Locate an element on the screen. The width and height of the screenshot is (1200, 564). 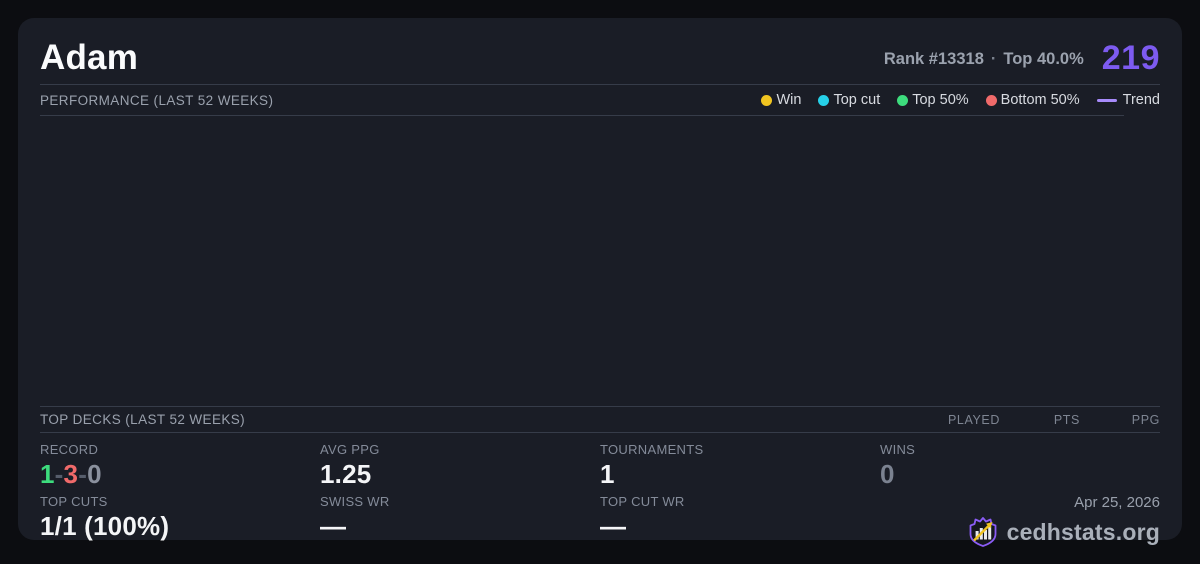
player-score: 219 is located at coordinates (1130, 58).